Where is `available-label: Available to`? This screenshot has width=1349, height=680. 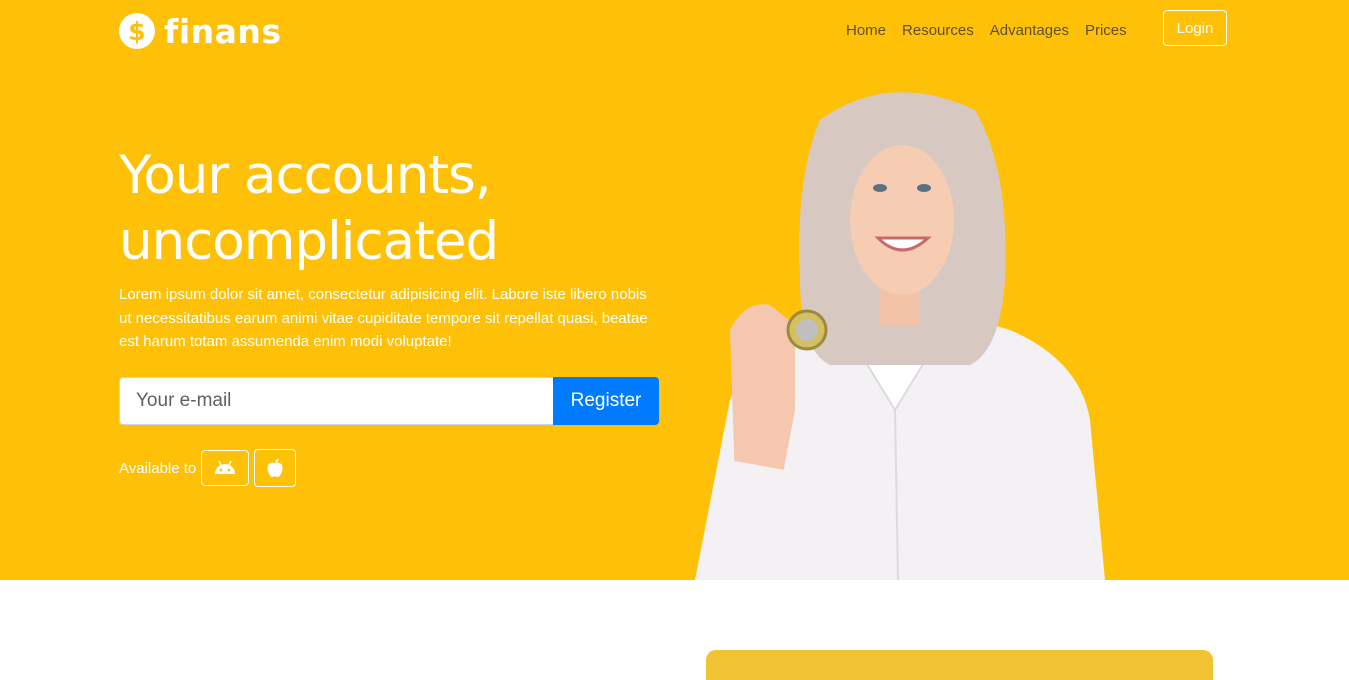 available-label: Available to is located at coordinates (158, 468).